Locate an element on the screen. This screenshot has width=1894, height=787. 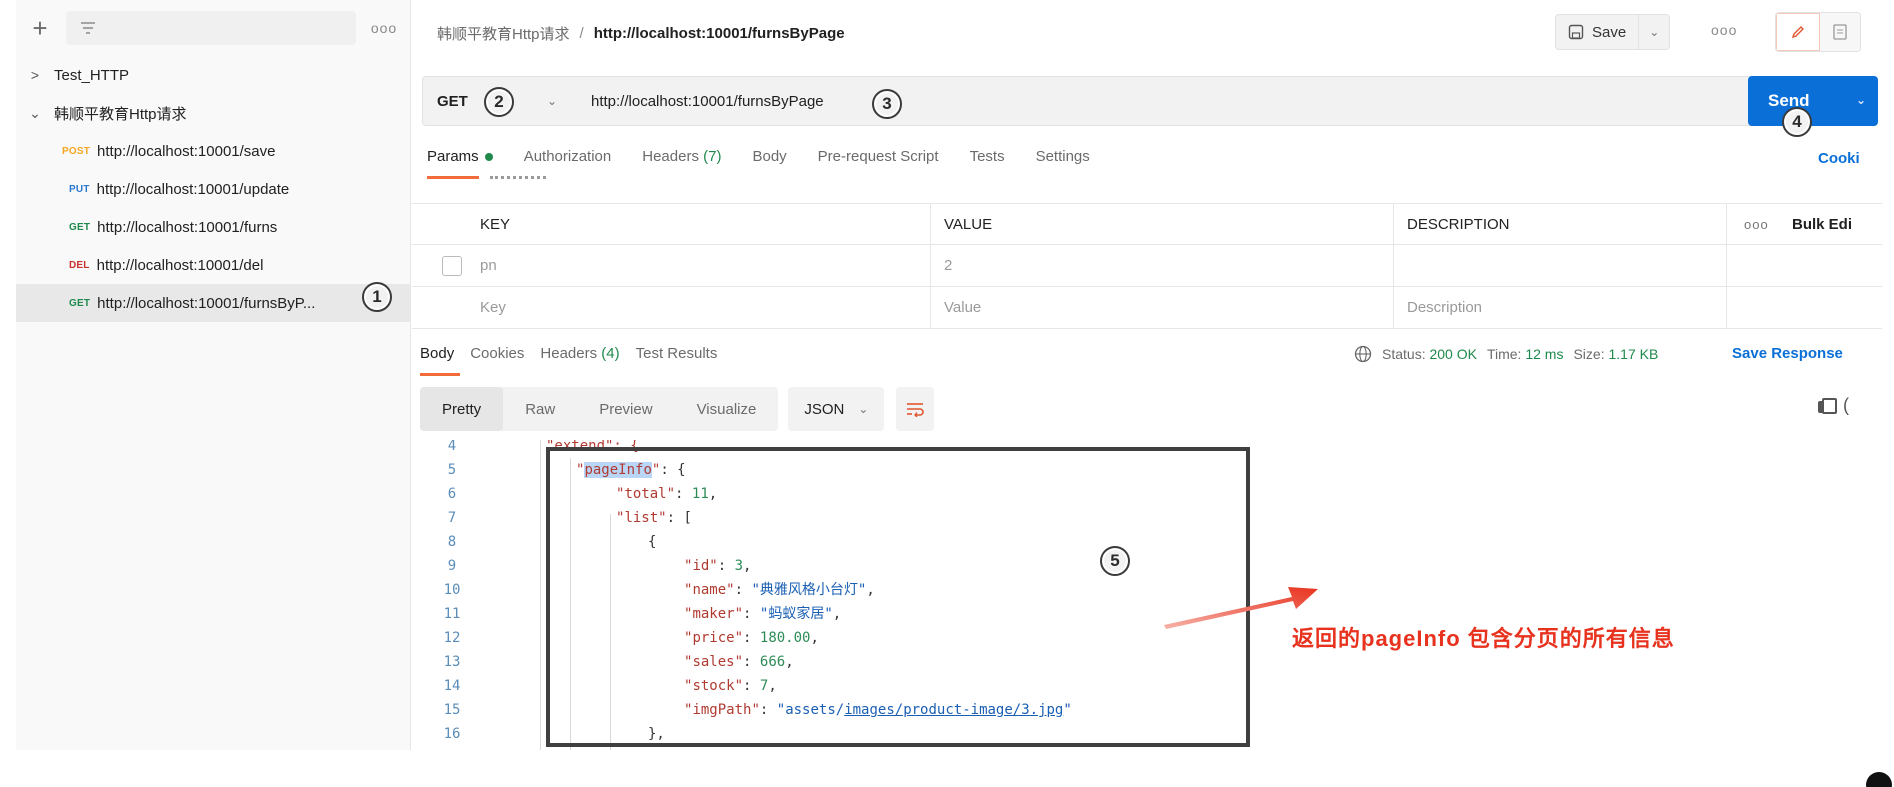
sidebar-request-save: POST http://localhost:10001/save is located at coordinates (213, 151).